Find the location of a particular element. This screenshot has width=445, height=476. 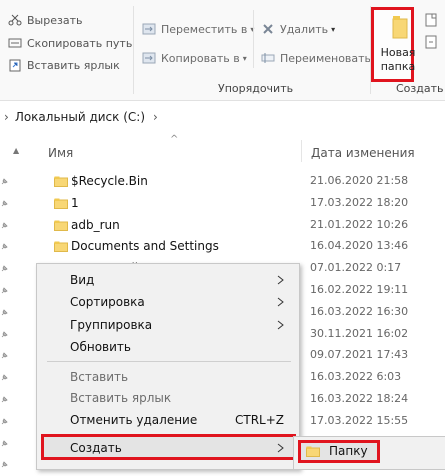

file-date: 09.07.2021 17:43 is located at coordinates (359, 355).